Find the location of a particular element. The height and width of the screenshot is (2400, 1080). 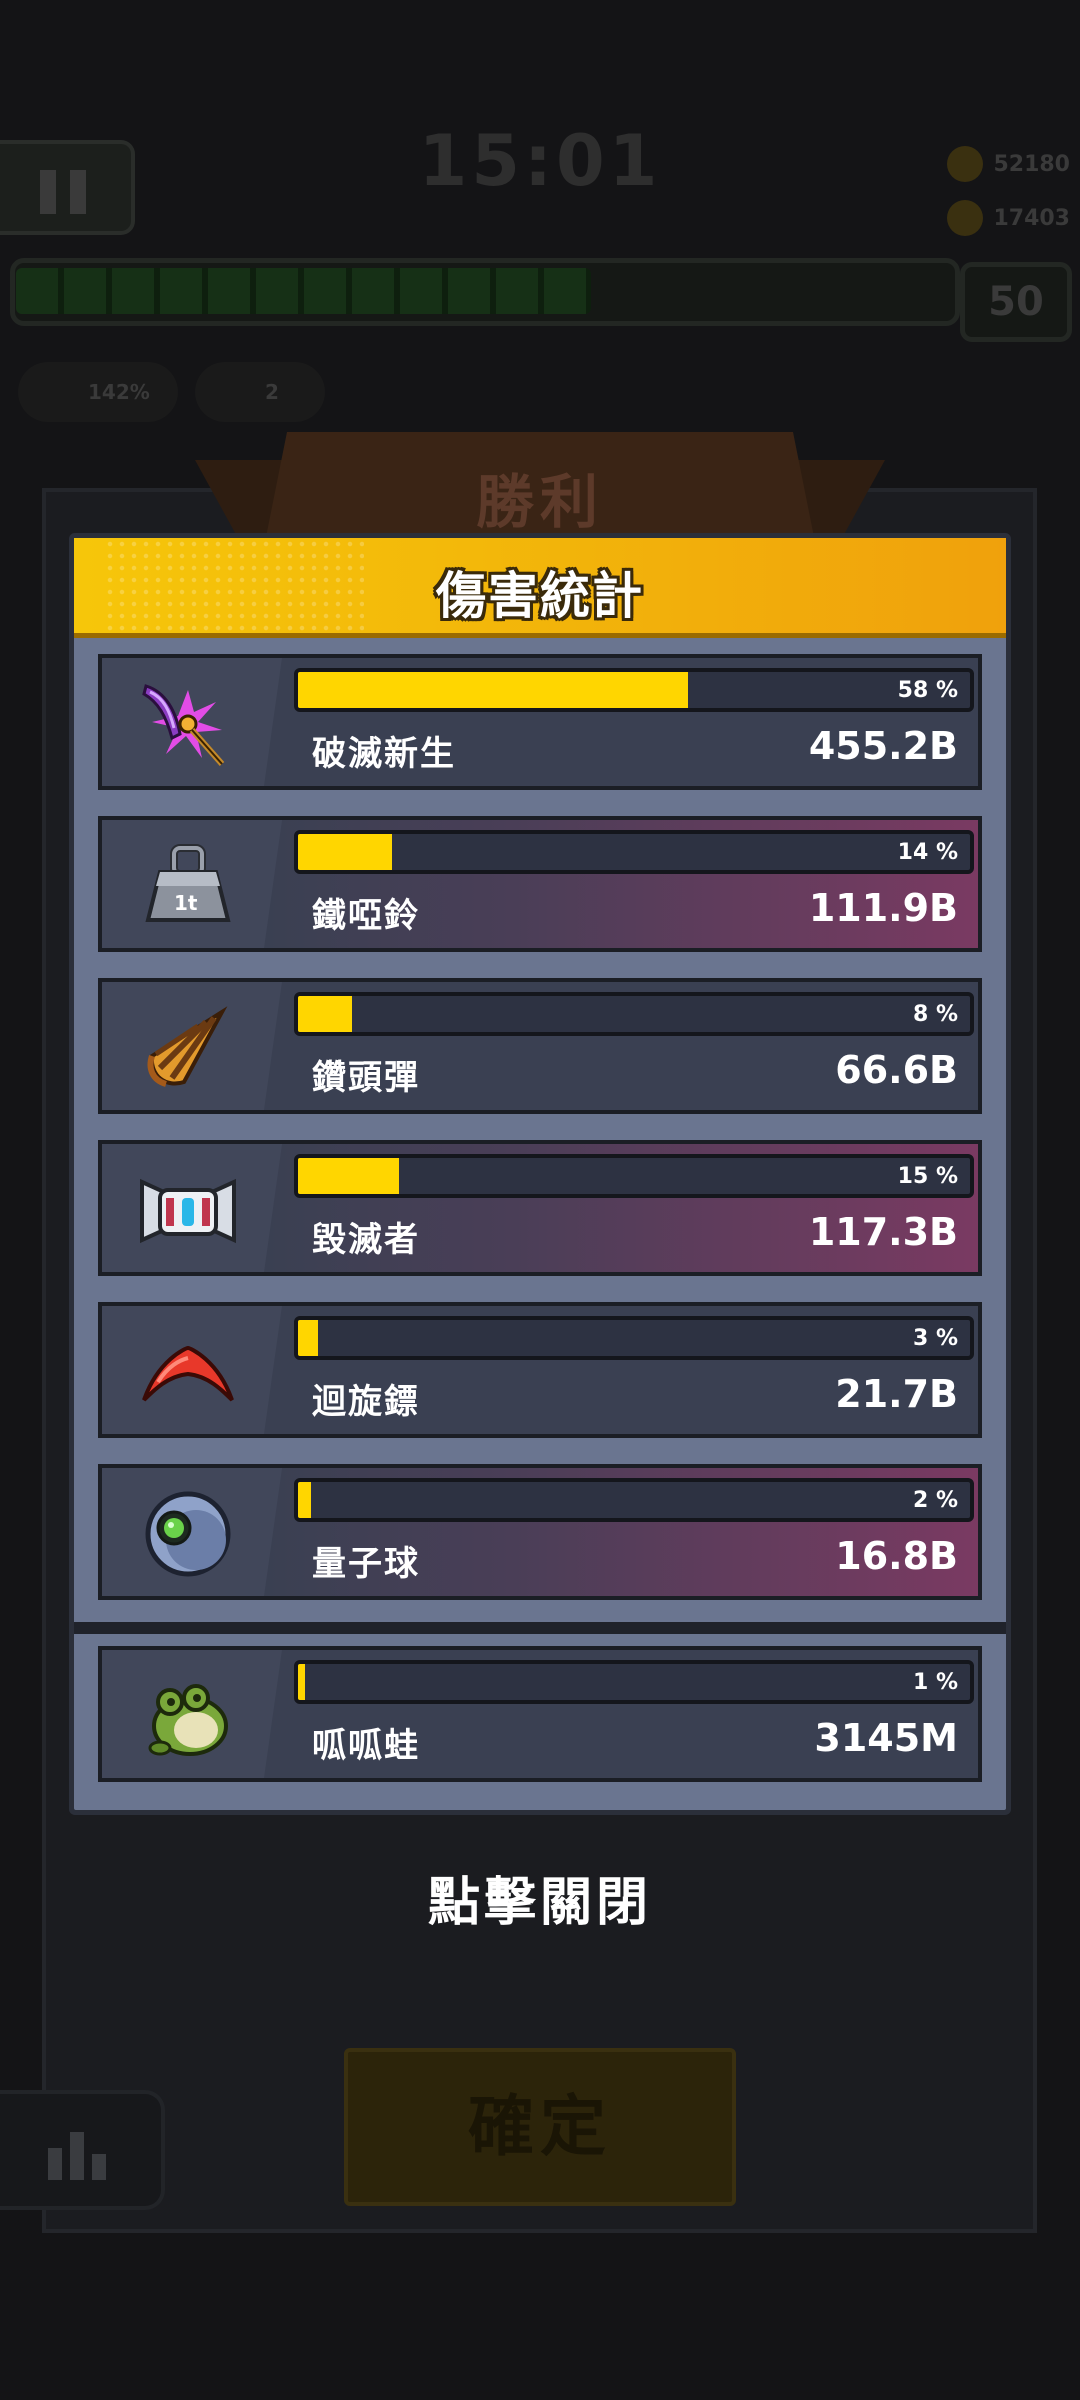

weapon-name: 破滅新生 is located at coordinates (384, 754).